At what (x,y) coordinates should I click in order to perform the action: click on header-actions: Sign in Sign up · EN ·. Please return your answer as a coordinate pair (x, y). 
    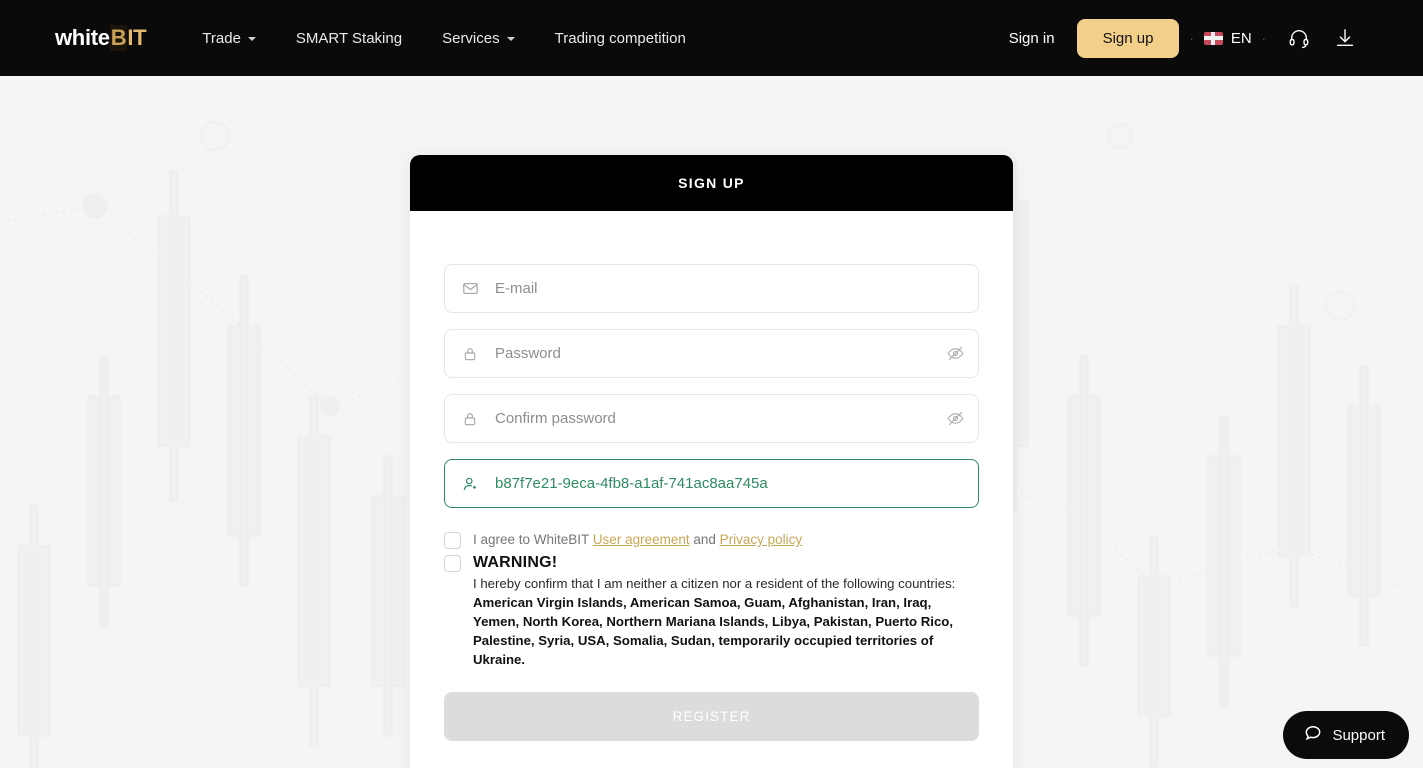
    Looking at the image, I should click on (1208, 38).